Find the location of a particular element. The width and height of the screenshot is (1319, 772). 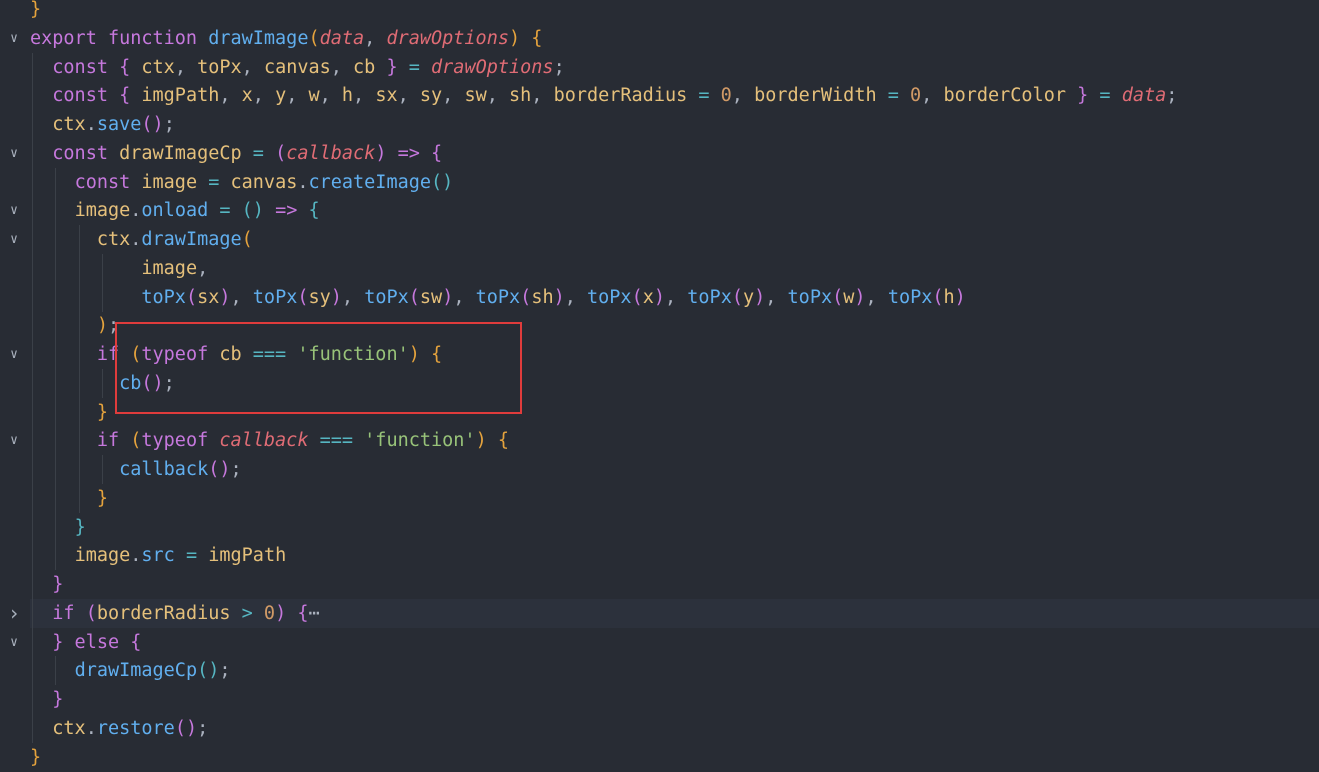

code-token: drawOptions is located at coordinates (447, 38).